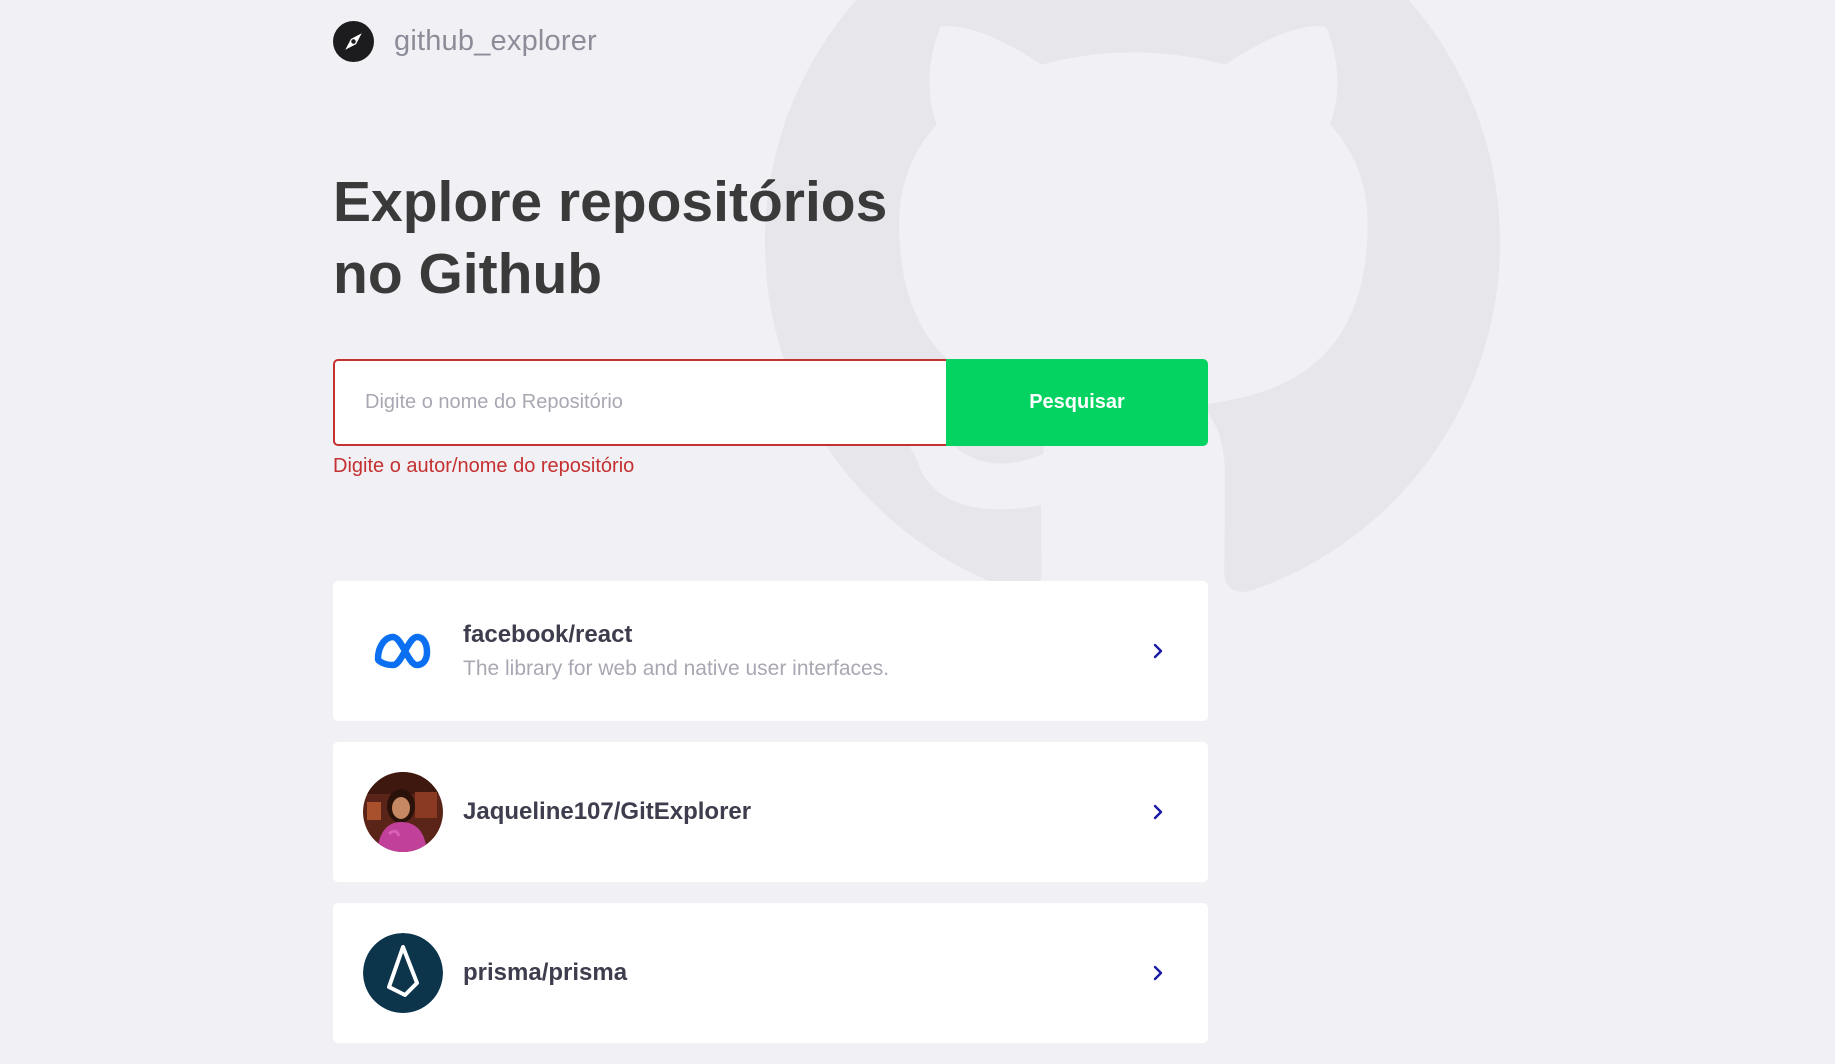 The image size is (1835, 1064). I want to click on page-title-line-2: no Github, so click(468, 274).